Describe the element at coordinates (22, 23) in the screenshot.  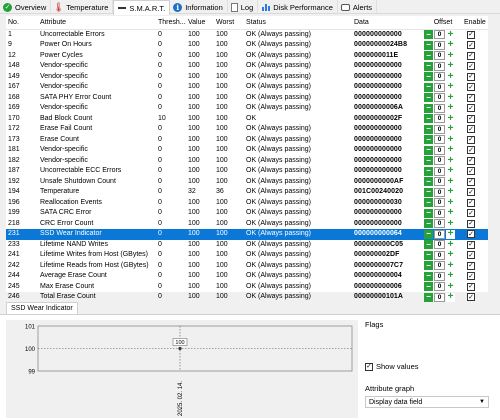
I see `header-no: No.` at that location.